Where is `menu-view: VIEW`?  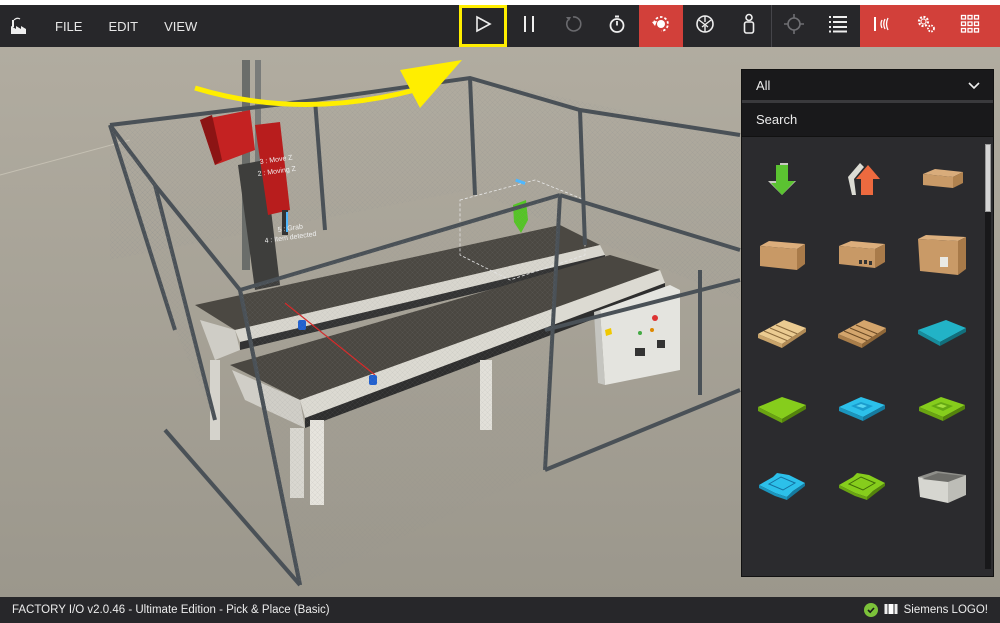
menu-view: VIEW is located at coordinates (180, 26).